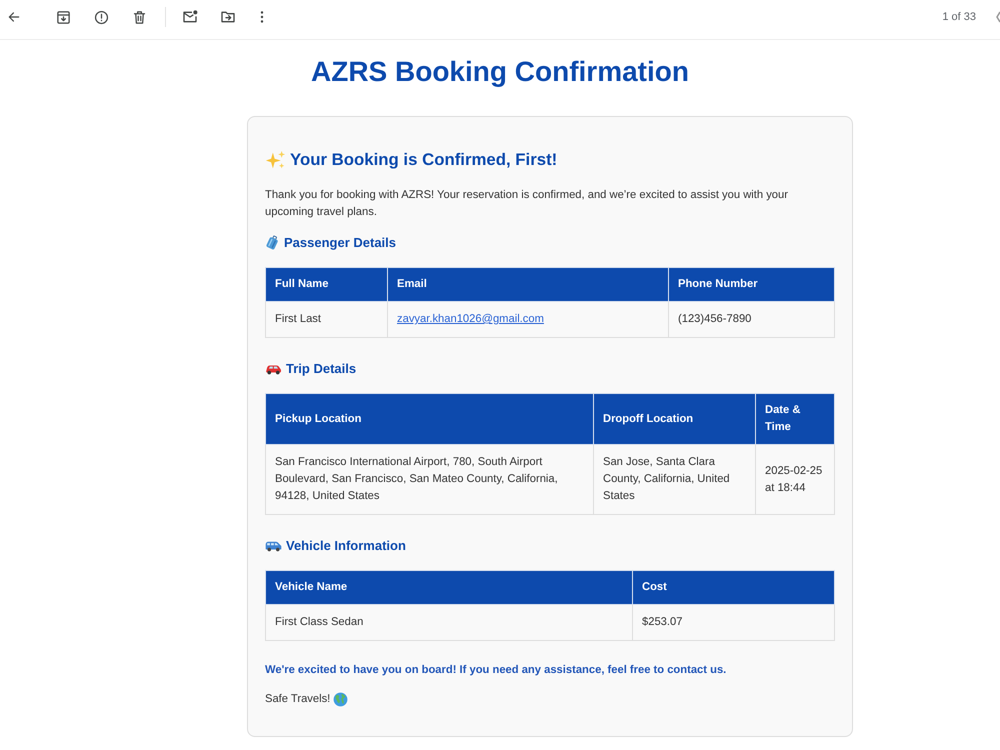  I want to click on section-heading: Trip Details, so click(321, 368).